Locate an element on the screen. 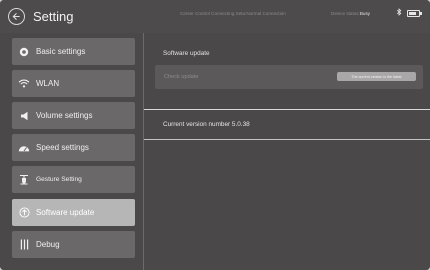 The image size is (430, 270). device-status-value: Busy is located at coordinates (365, 13).